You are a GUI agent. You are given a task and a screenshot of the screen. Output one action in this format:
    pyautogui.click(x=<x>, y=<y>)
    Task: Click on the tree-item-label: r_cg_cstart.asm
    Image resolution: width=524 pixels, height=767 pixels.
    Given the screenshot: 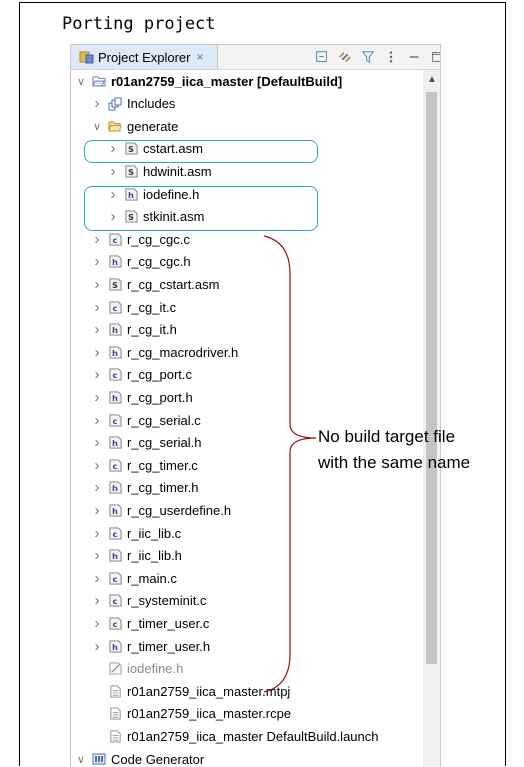 What is the action you would take?
    pyautogui.click(x=173, y=284)
    